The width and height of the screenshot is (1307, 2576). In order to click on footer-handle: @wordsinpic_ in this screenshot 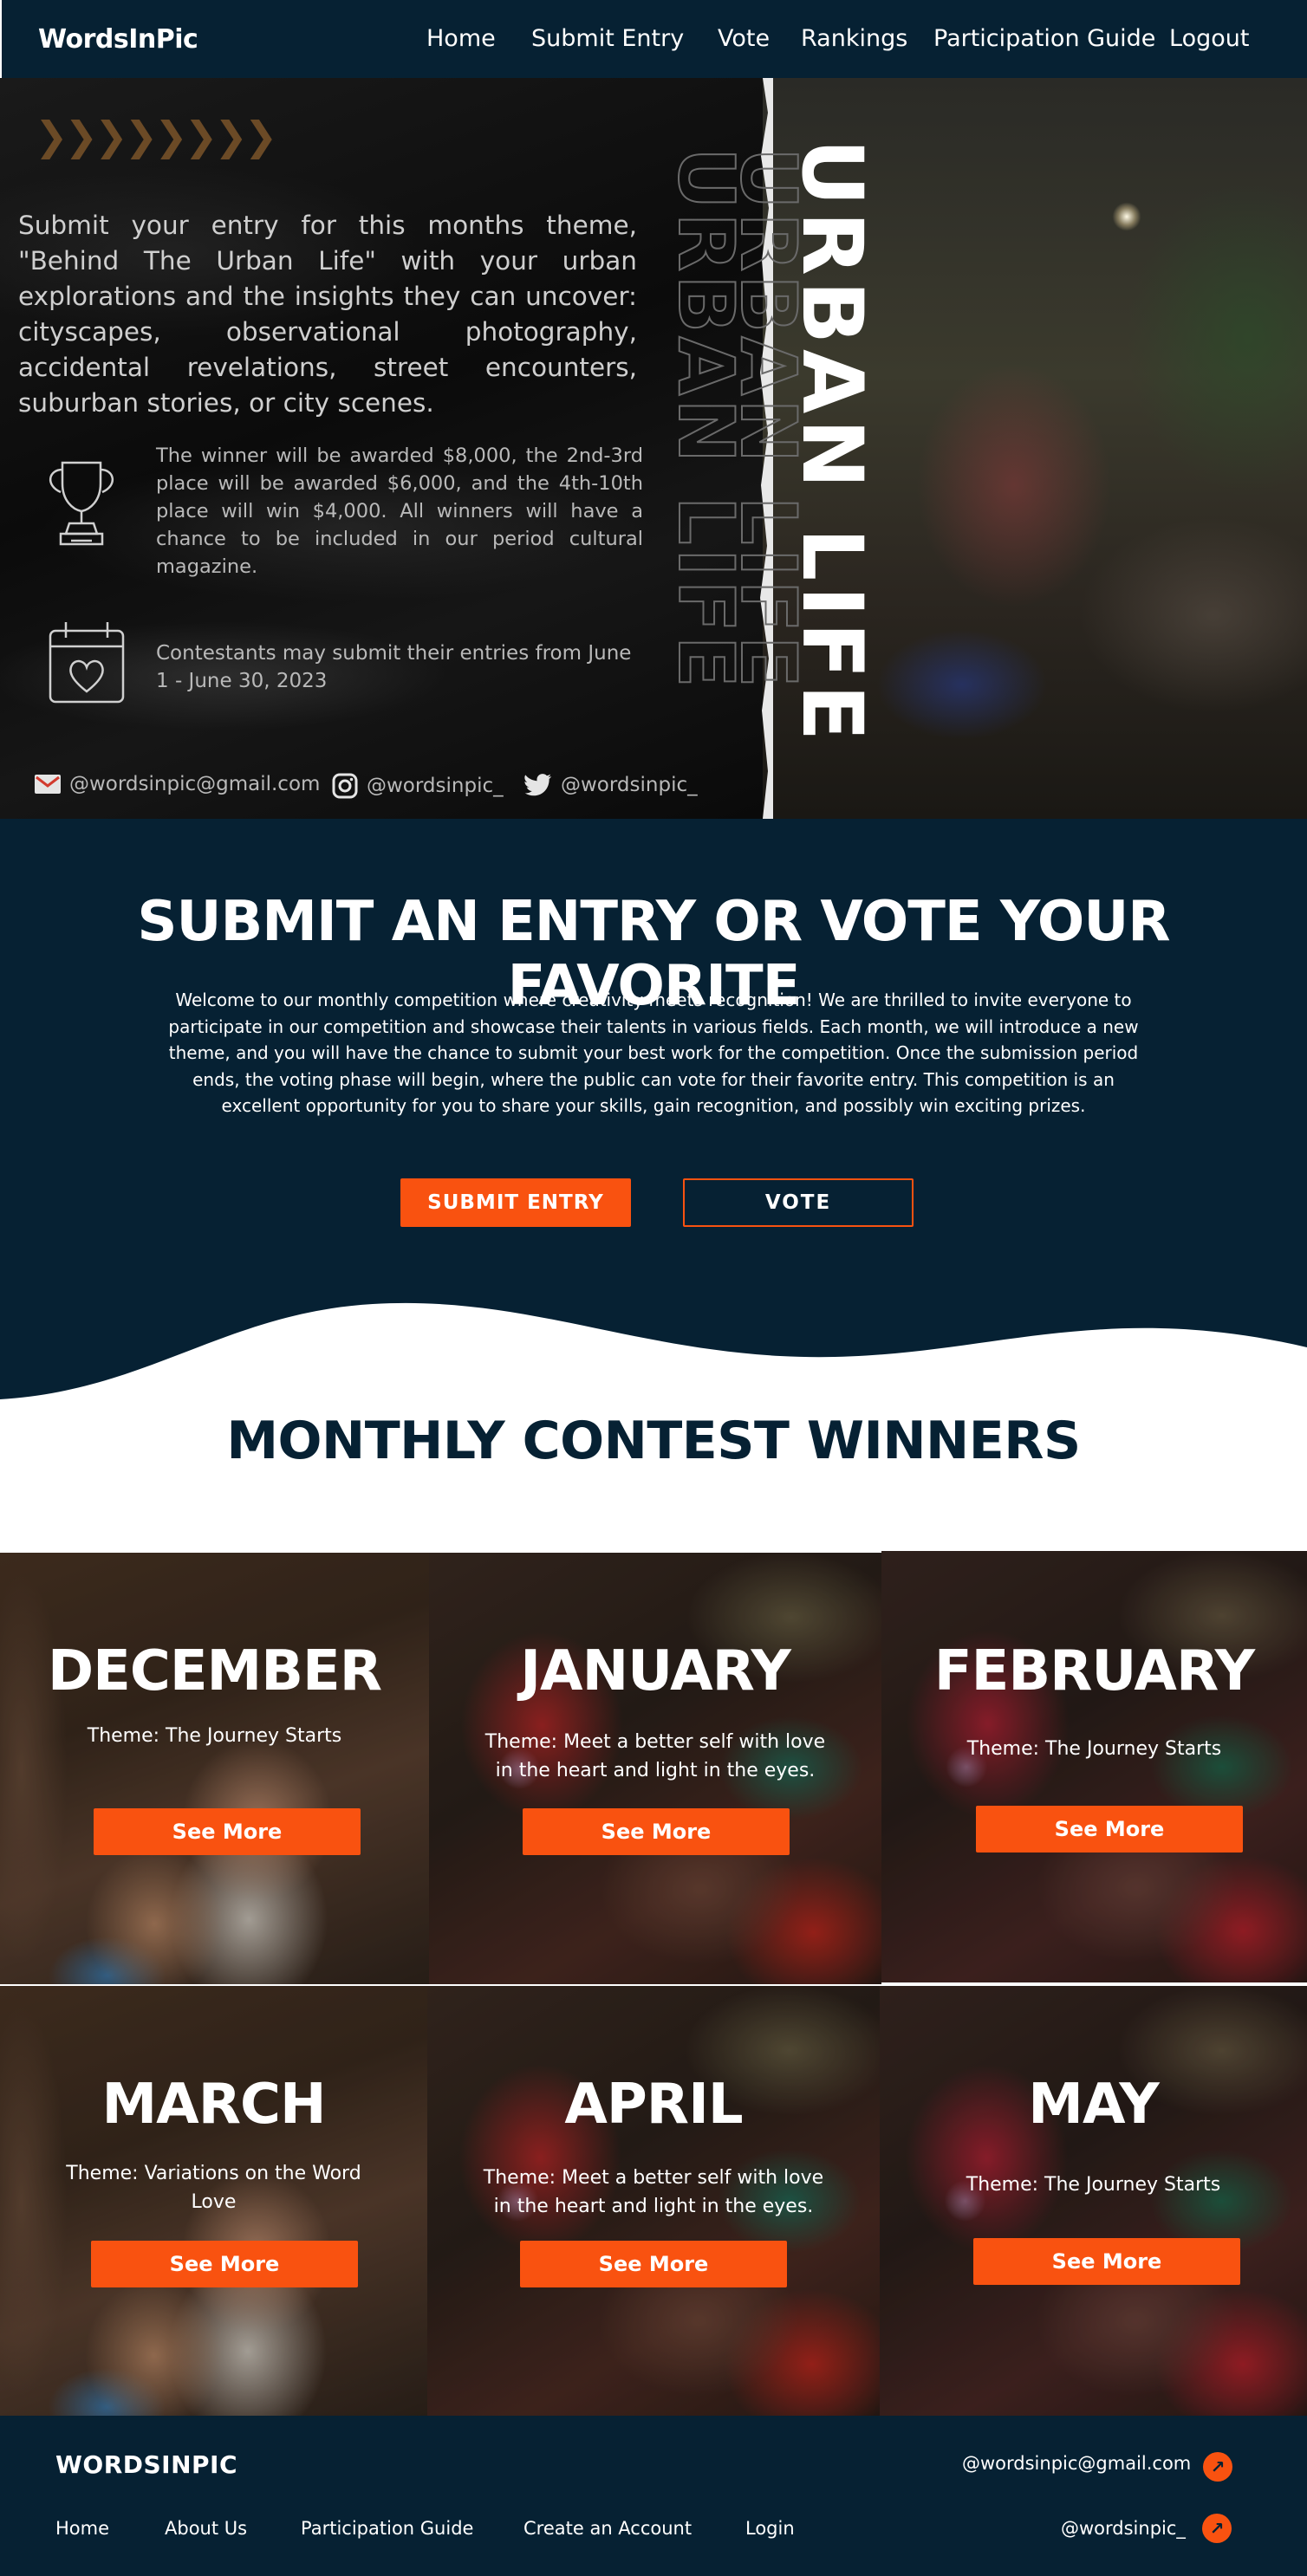, I will do `click(1123, 2528)`.